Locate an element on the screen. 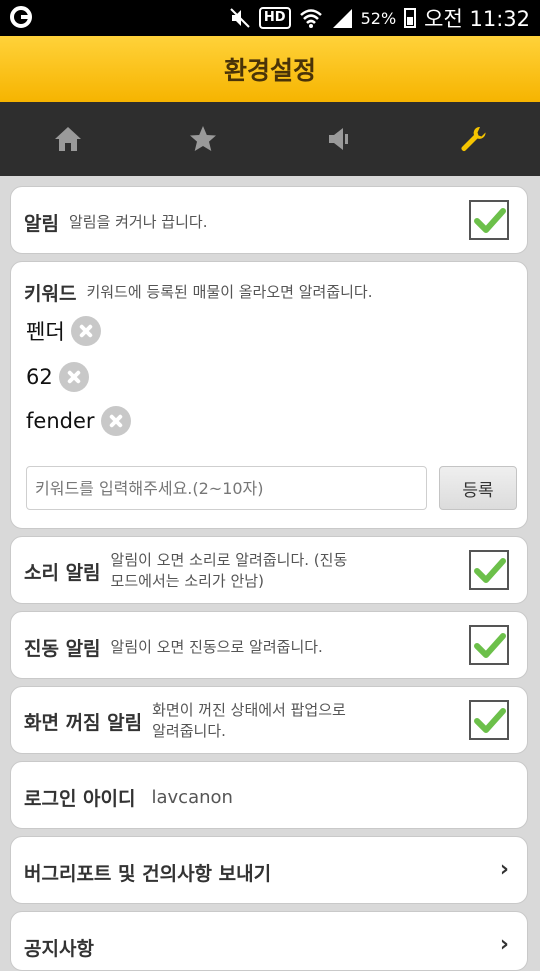  wifi-icon is located at coordinates (310, 18).